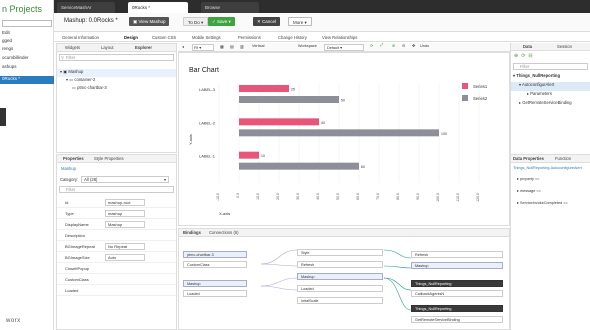 Image resolution: width=590 pixels, height=330 pixels. What do you see at coordinates (300, 21) in the screenshot?
I see `more-button: More ▾` at bounding box center [300, 21].